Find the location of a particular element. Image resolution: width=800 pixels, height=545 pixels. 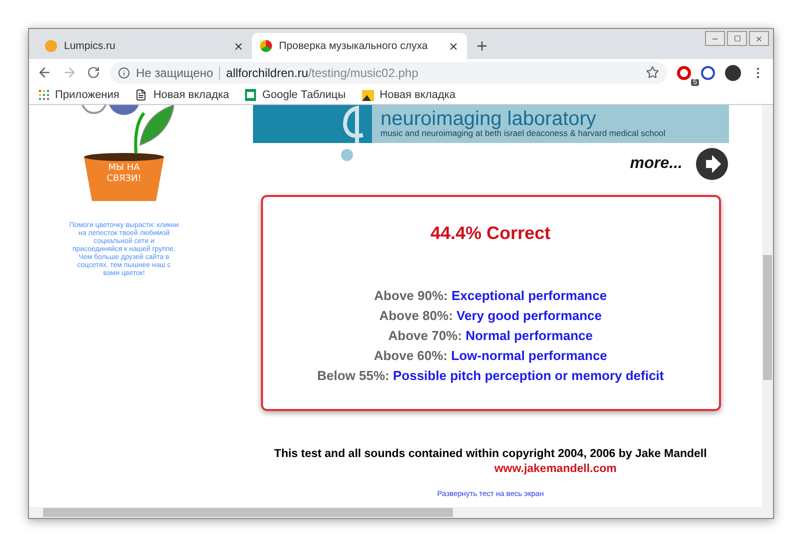

arrow-circle-icon is located at coordinates (711, 164).